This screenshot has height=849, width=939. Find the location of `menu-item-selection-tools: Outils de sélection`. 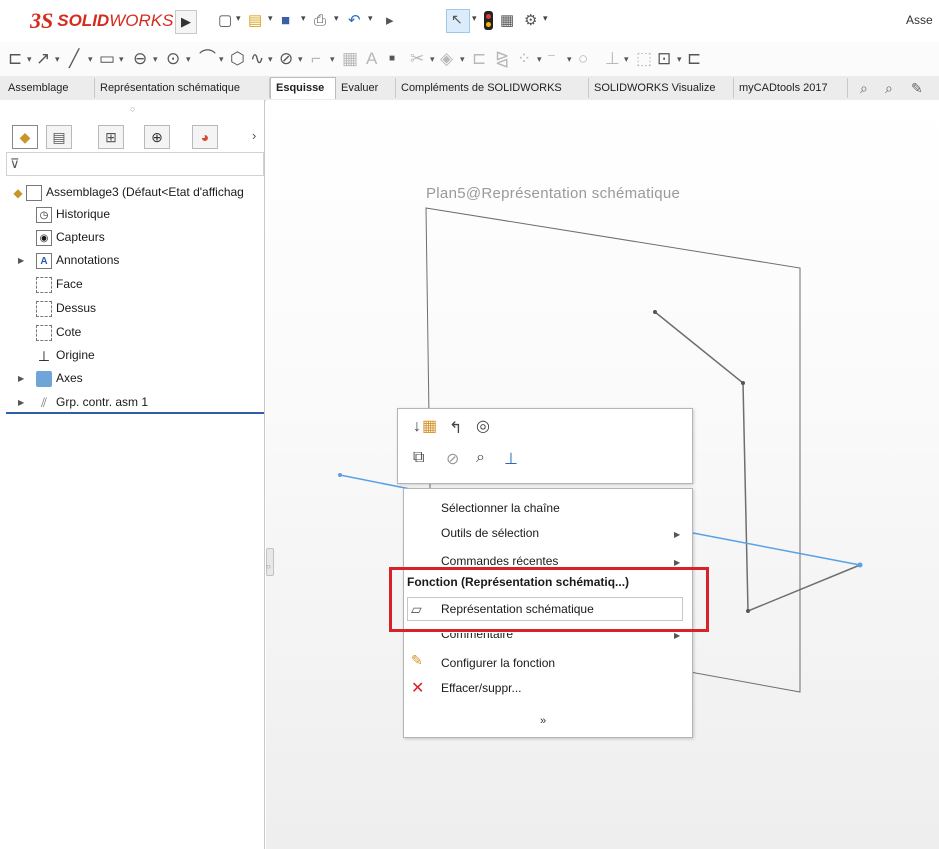

menu-item-selection-tools: Outils de sélection is located at coordinates (490, 533).